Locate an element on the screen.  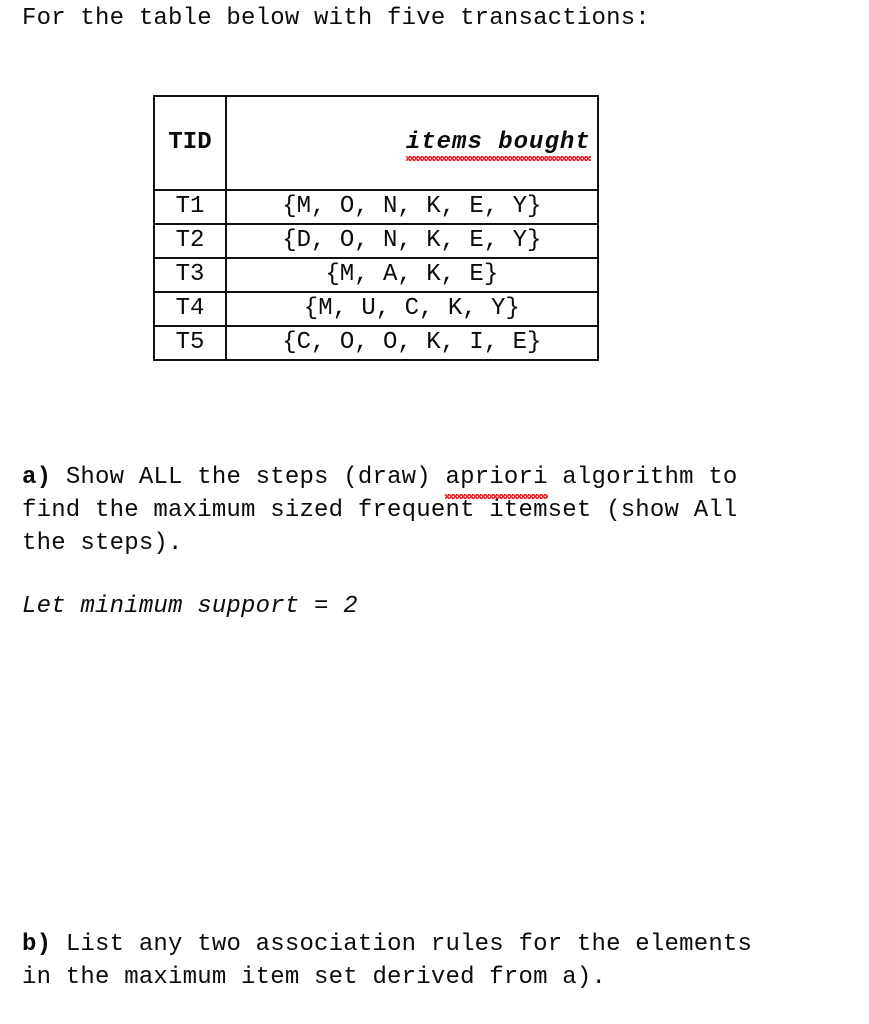
column-header-items: items bought is located at coordinates (412, 143).